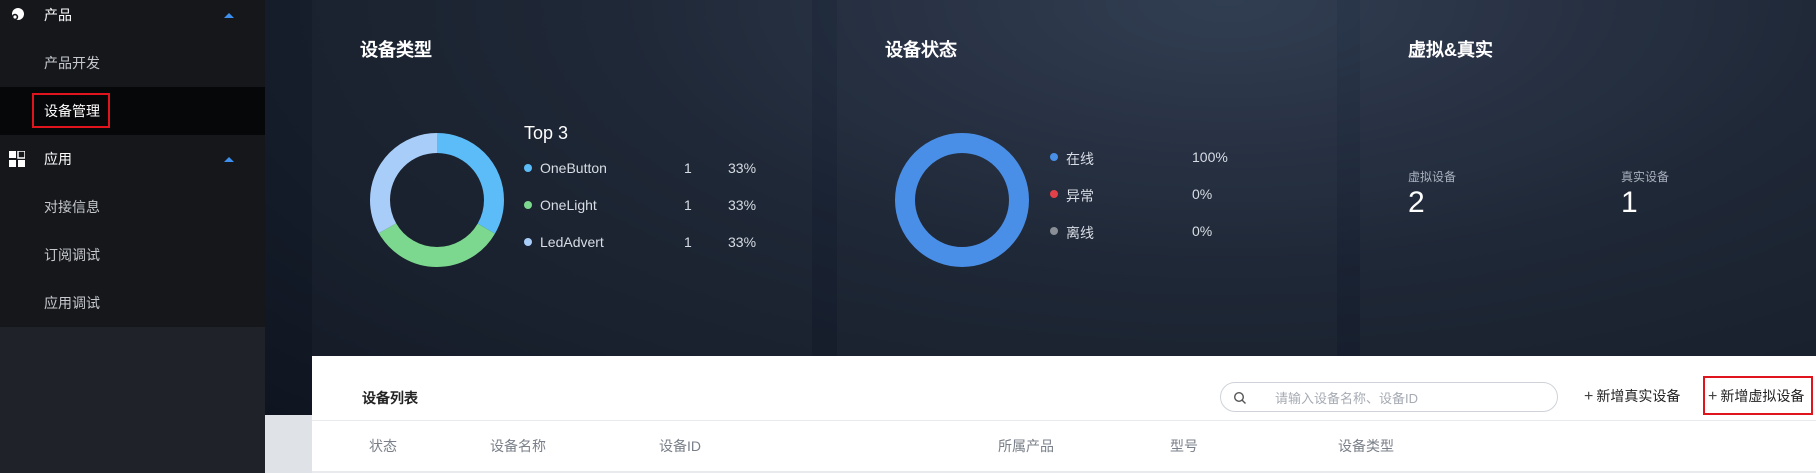 The width and height of the screenshot is (1816, 473). What do you see at coordinates (17, 159) in the screenshot?
I see `app-grid-icon` at bounding box center [17, 159].